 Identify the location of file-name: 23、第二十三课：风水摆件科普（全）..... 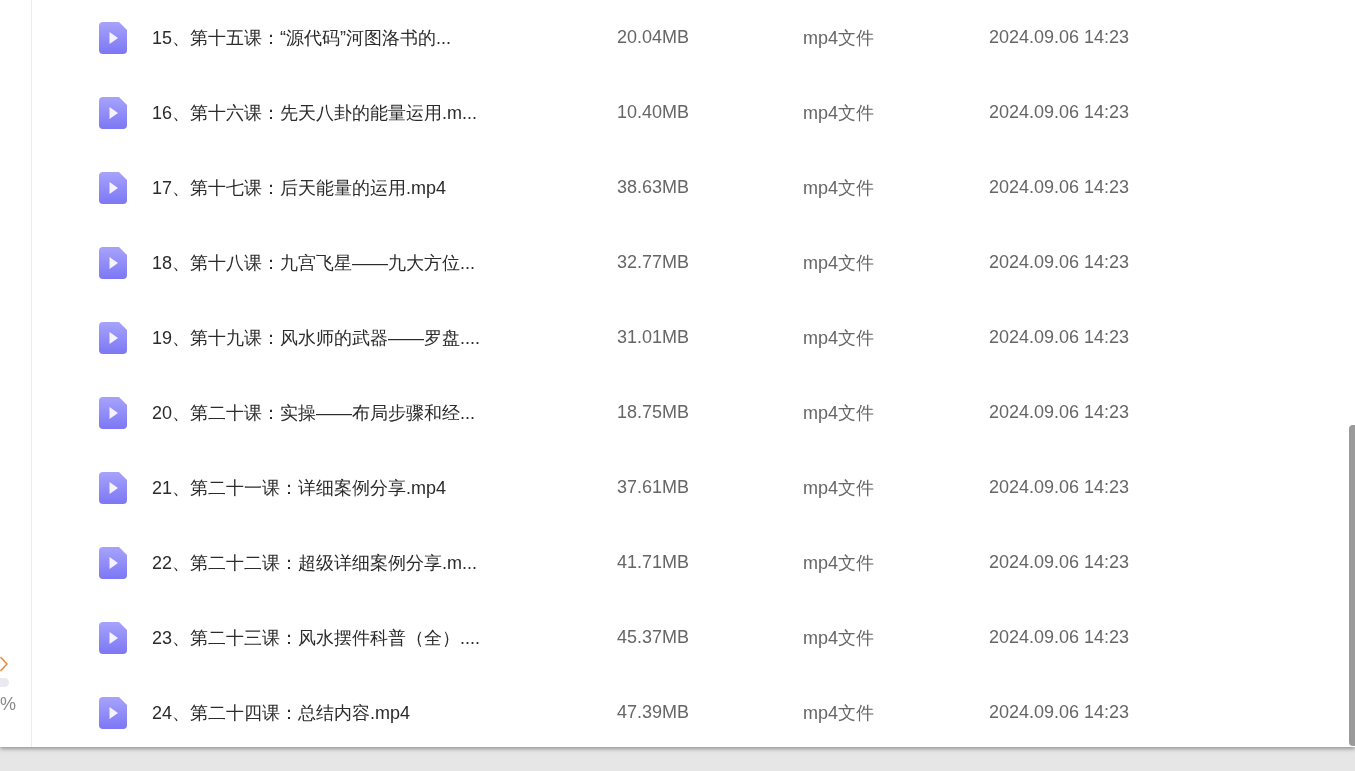
(316, 637).